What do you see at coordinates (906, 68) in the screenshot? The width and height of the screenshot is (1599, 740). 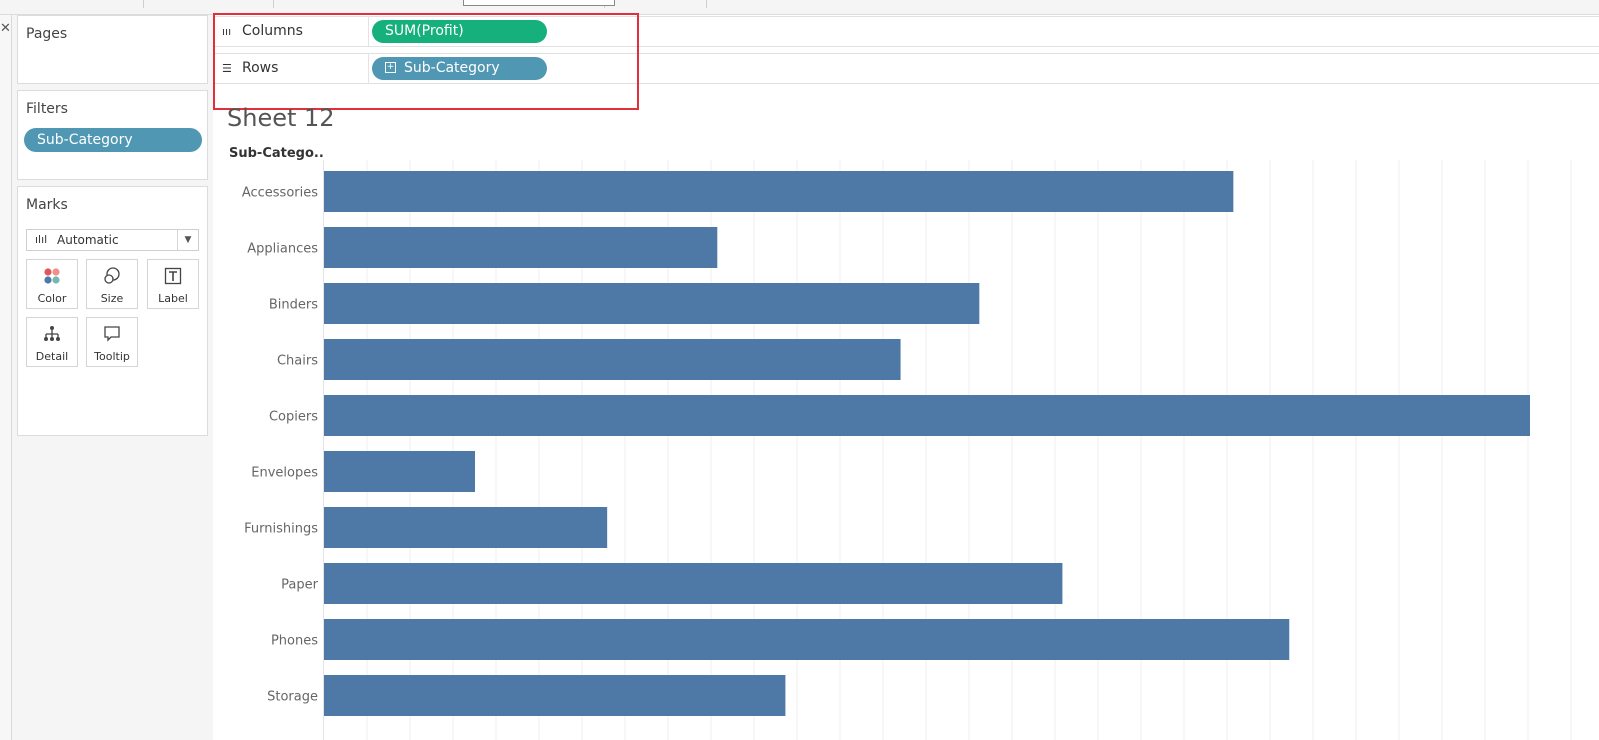 I see `rows-shelf: ☰ Rows + Sub-Category` at bounding box center [906, 68].